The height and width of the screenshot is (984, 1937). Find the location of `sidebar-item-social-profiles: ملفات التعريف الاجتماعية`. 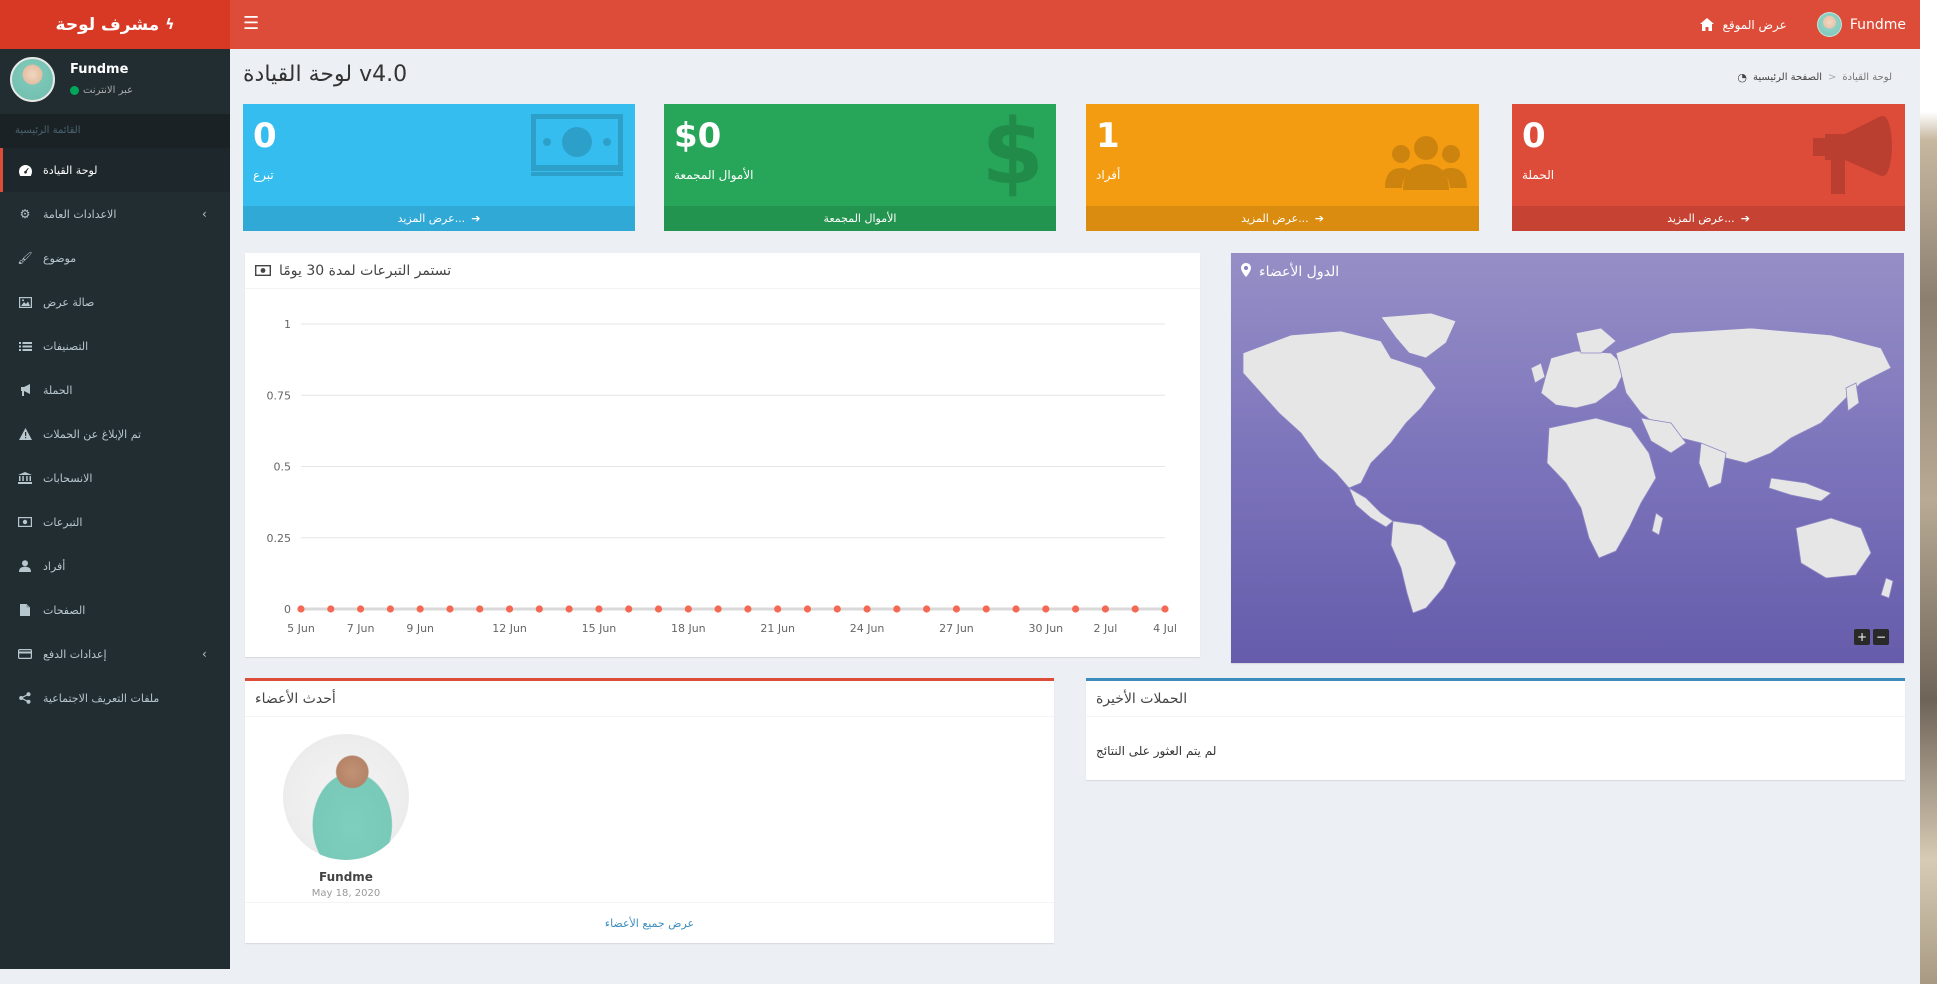

sidebar-item-social-profiles: ملفات التعريف الاجتماعية is located at coordinates (115, 698).